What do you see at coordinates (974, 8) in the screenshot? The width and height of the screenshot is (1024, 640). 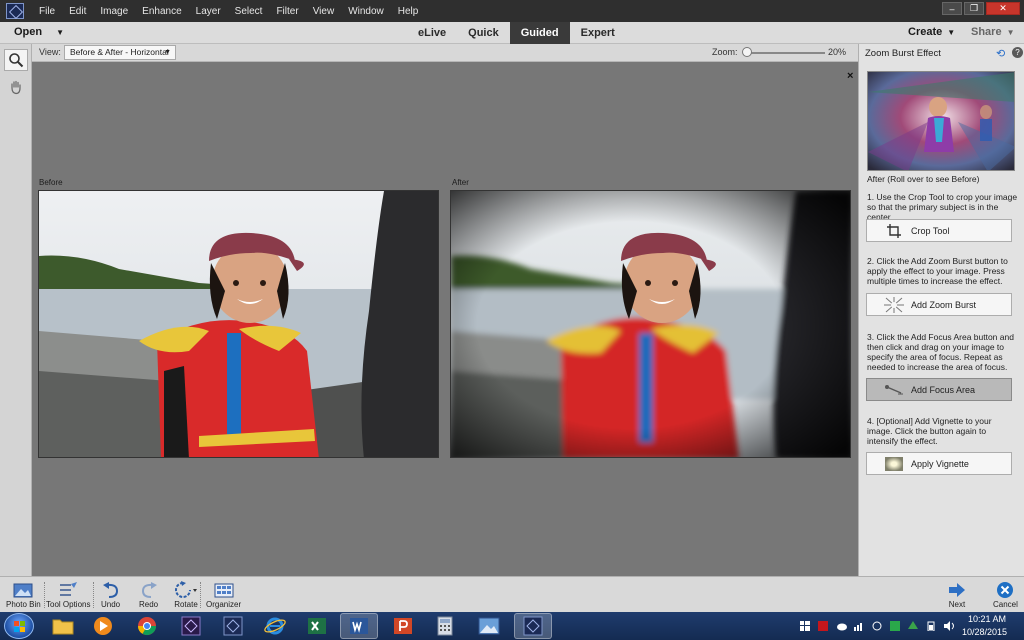 I see `restore-button: ❐` at bounding box center [974, 8].